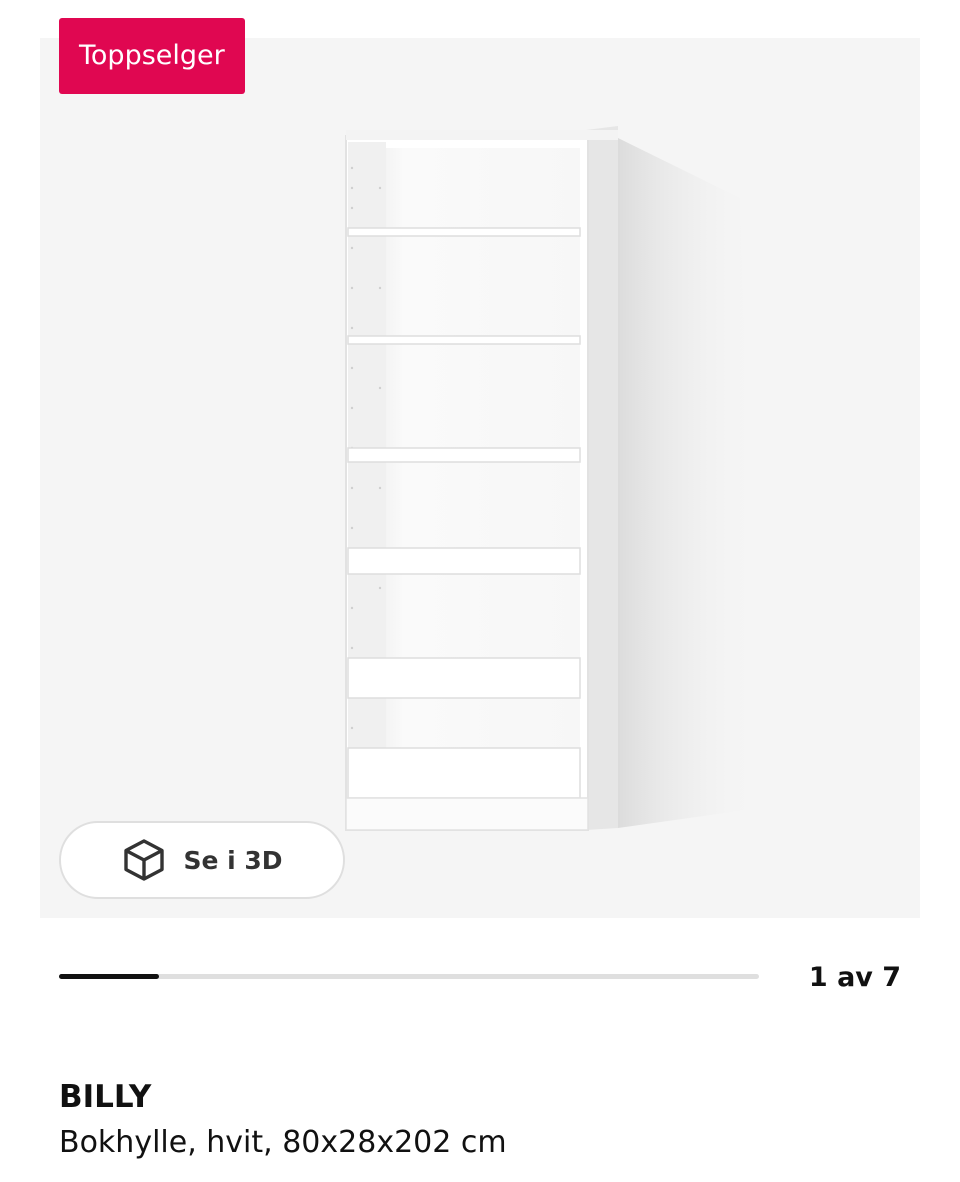 This screenshot has width=960, height=1182. I want to click on view-in-3d-button: Se i 3D, so click(202, 860).